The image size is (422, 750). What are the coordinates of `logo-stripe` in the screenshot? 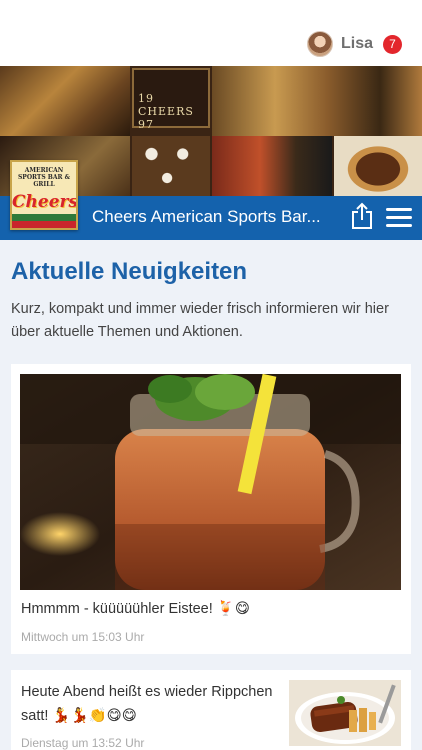 It's located at (44, 221).